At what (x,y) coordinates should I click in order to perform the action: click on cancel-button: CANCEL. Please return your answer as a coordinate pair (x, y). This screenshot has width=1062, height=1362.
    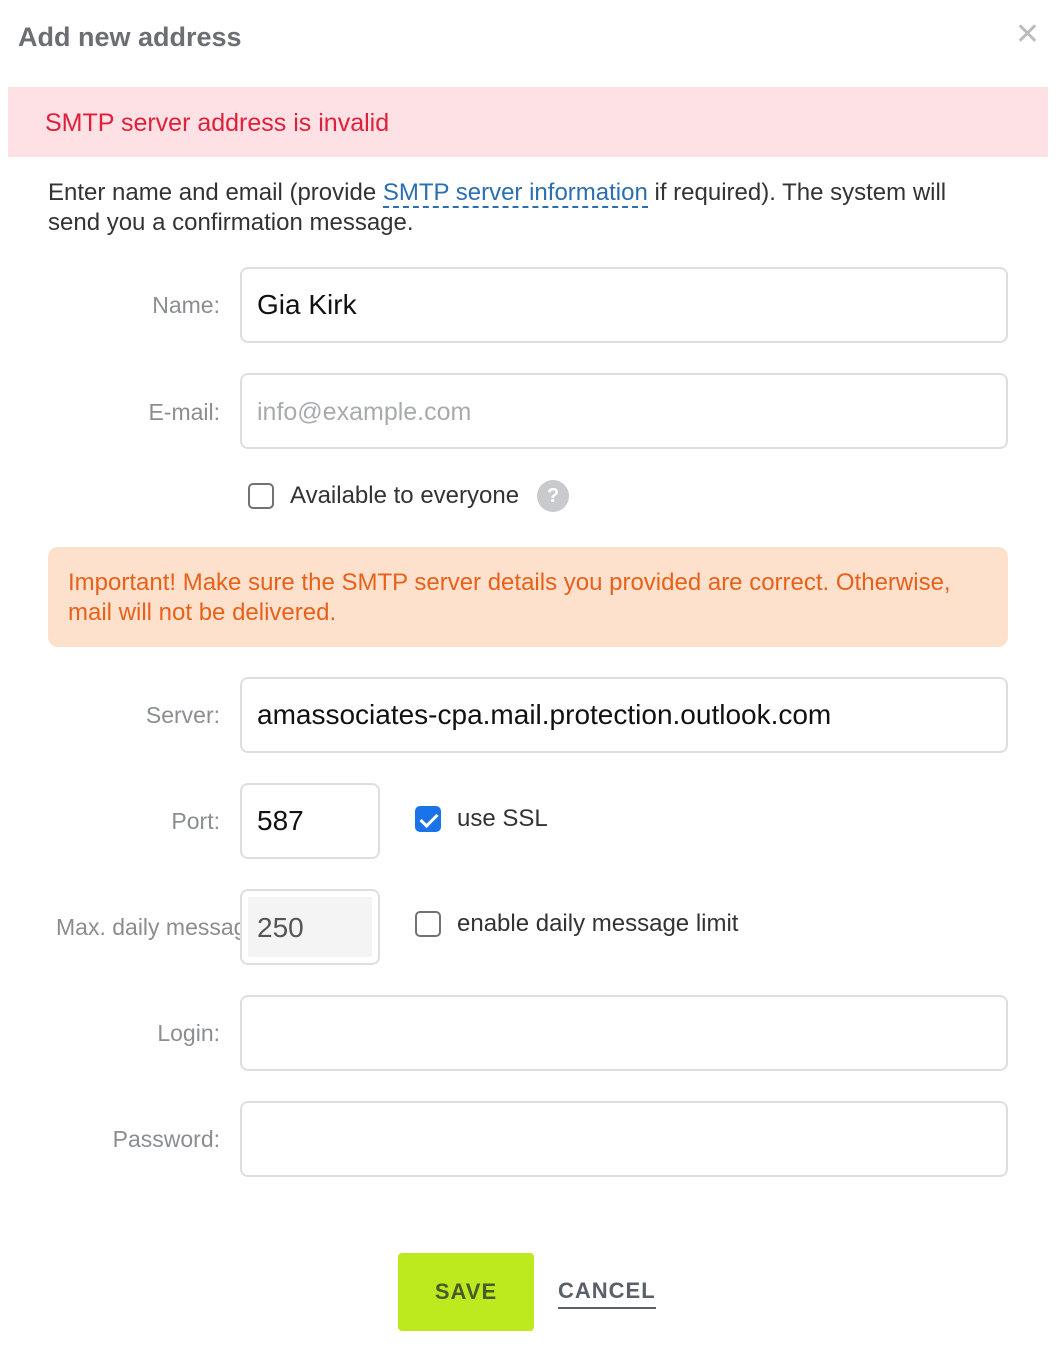
    Looking at the image, I should click on (607, 1293).